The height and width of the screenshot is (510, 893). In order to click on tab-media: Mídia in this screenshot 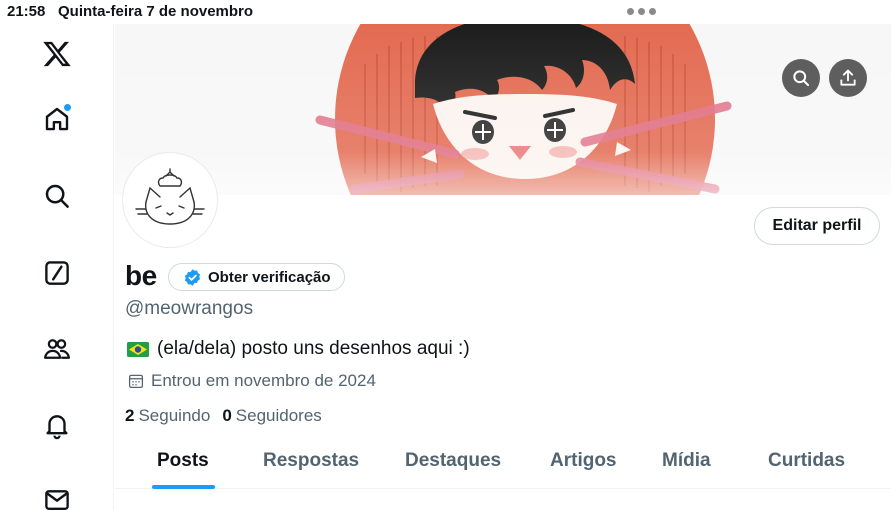, I will do `click(686, 461)`.